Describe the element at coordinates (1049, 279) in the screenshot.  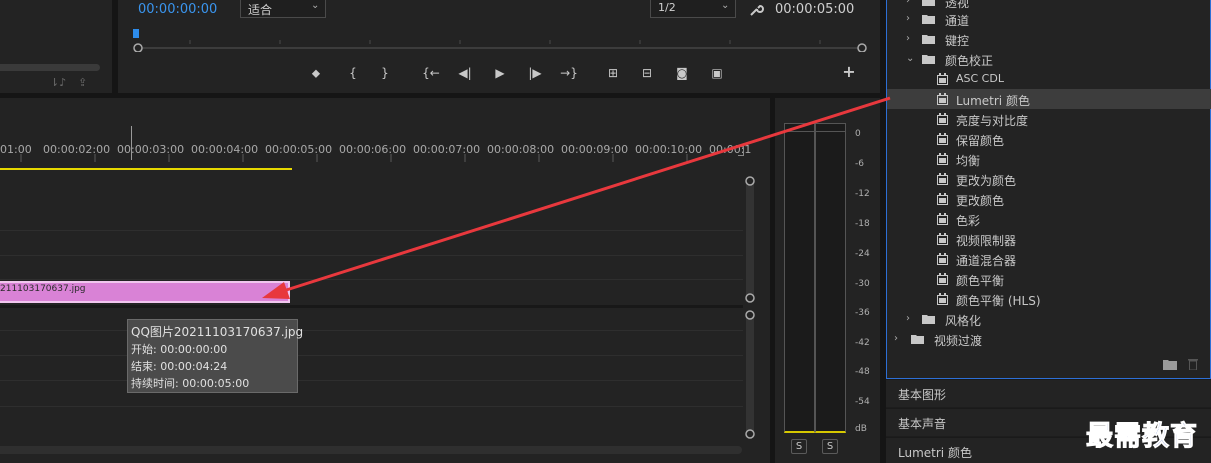
I see `tree-row-color-balance: 颜色平衡` at that location.